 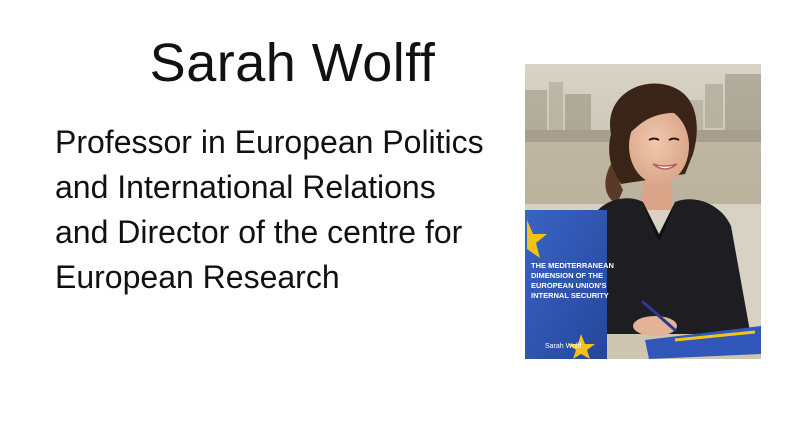 What do you see at coordinates (567, 275) in the screenshot?
I see `book-title-line: DIMENSION OF THE` at bounding box center [567, 275].